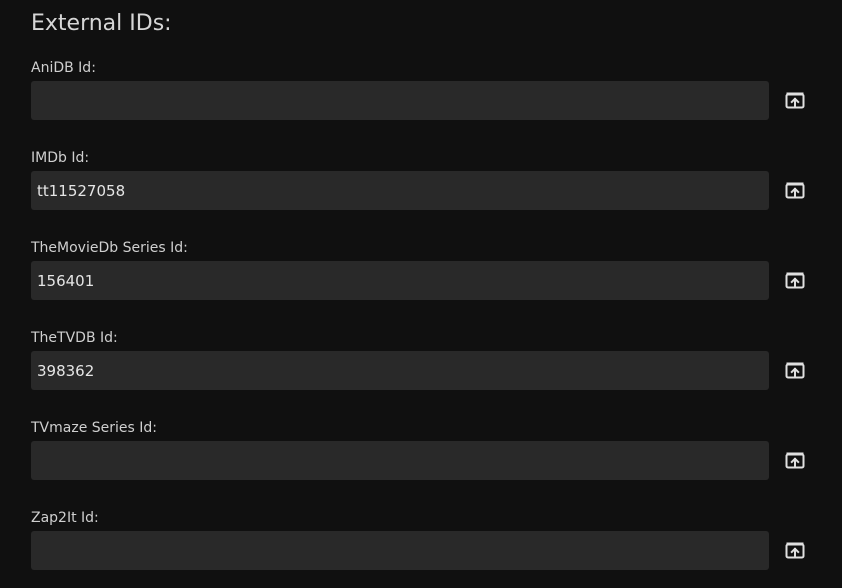 The width and height of the screenshot is (842, 588). What do you see at coordinates (400, 370) in the screenshot?
I see `tvdb-input` at bounding box center [400, 370].